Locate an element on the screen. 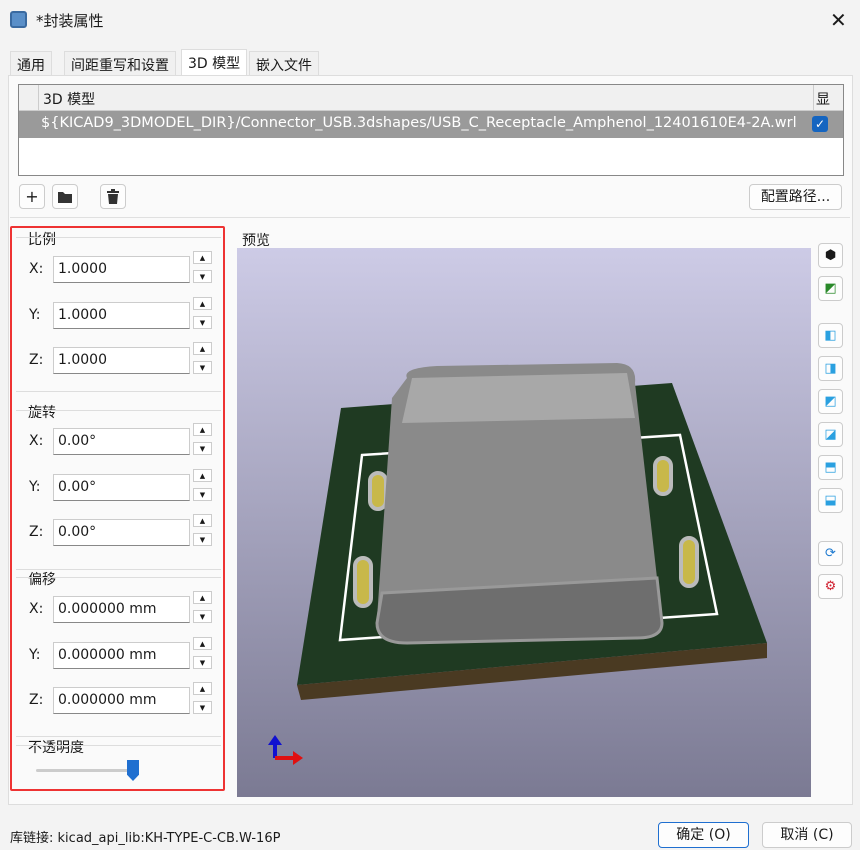 The width and height of the screenshot is (860, 850). offset-y-input: 0.000000 mm is located at coordinates (121, 655).